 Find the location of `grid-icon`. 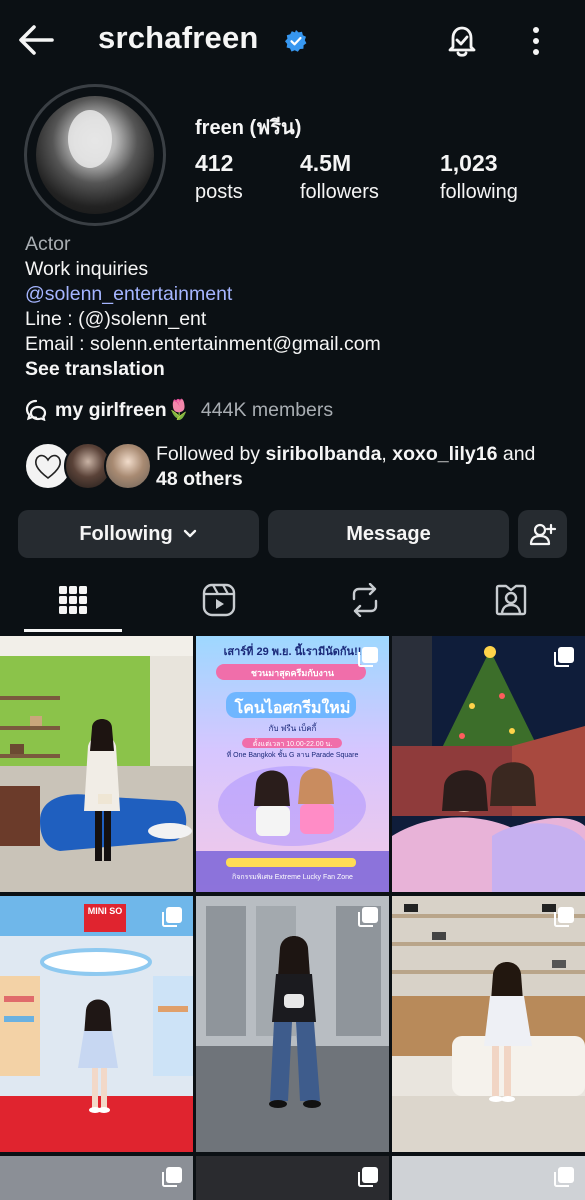

grid-icon is located at coordinates (73, 600).